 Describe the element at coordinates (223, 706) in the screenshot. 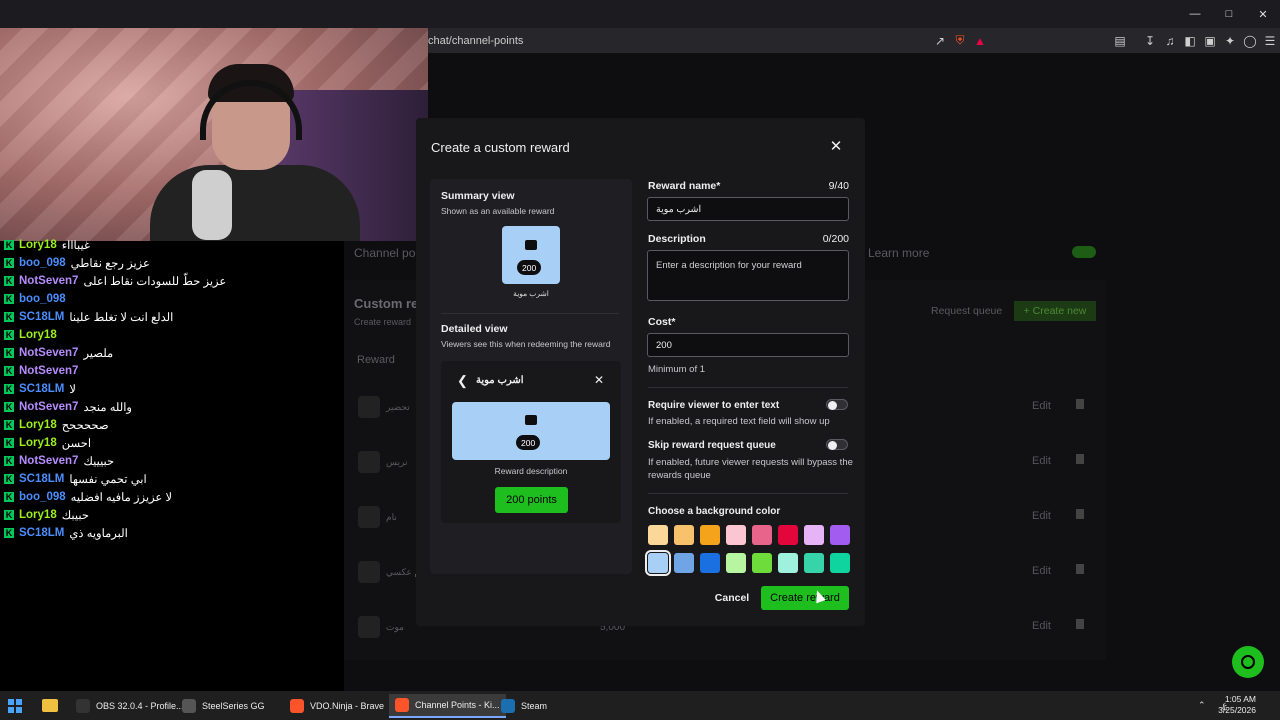

I see `taskbar-item: SteelSeries GG` at that location.